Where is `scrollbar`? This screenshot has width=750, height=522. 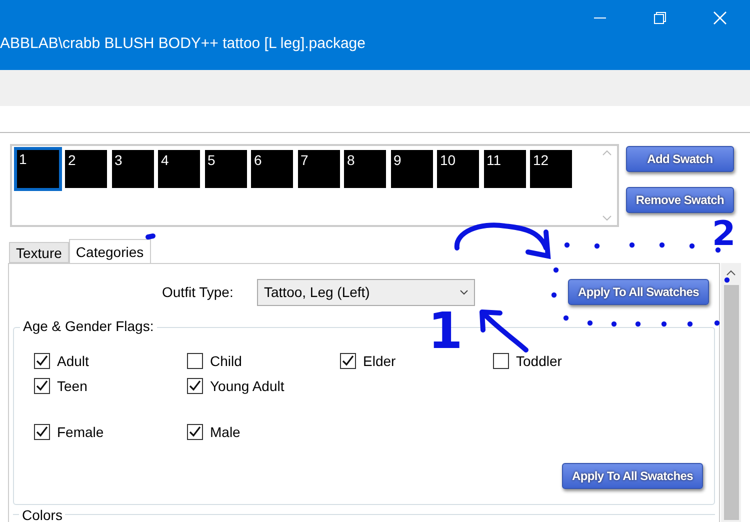
scrollbar is located at coordinates (731, 392).